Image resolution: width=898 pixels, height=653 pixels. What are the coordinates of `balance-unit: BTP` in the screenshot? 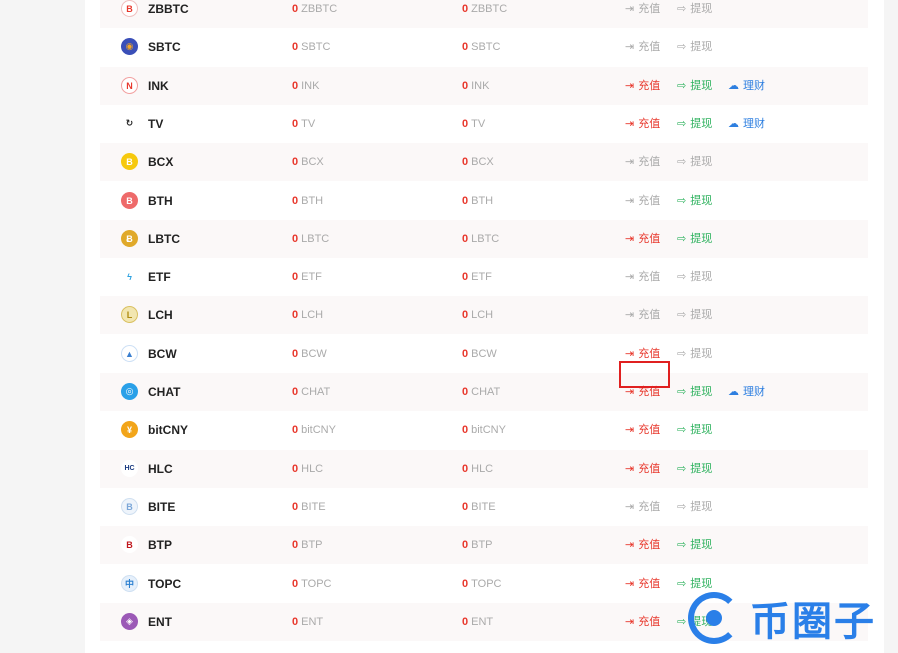 It's located at (482, 545).